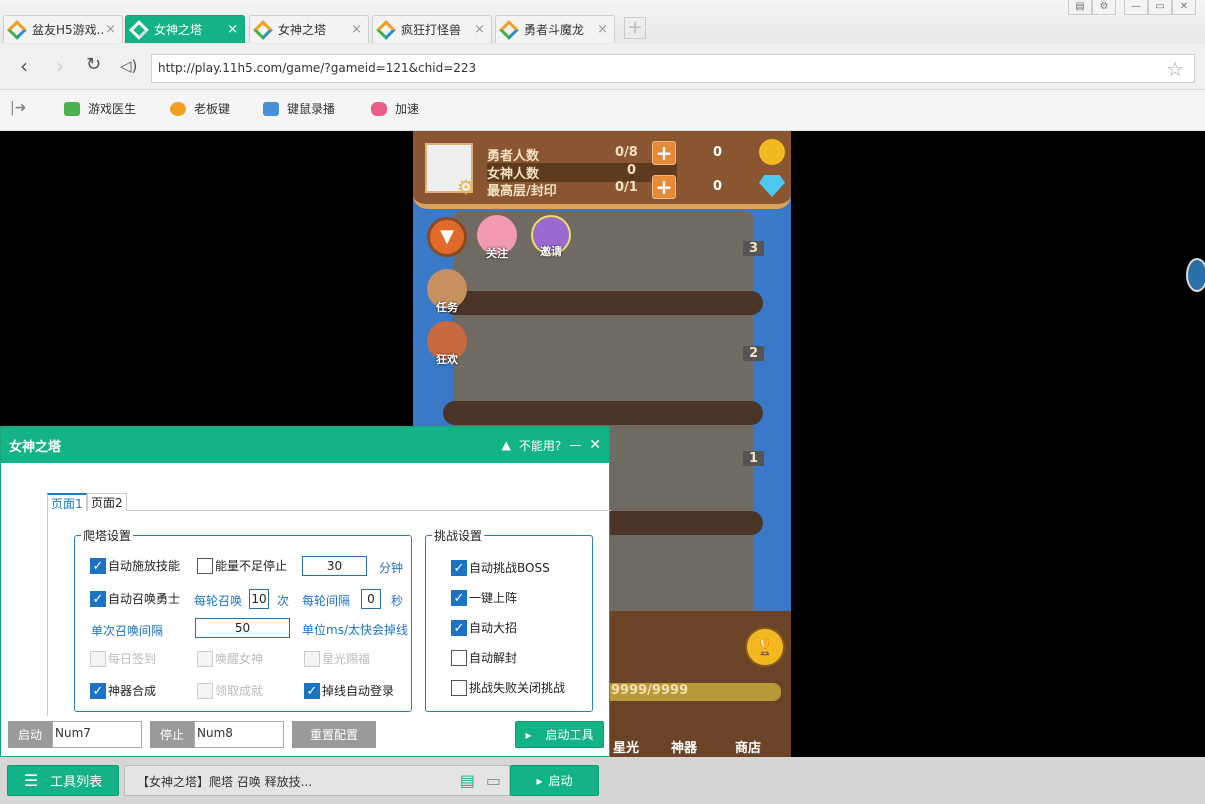 This screenshot has height=804, width=1205. I want to click on reload-icon: ↻, so click(93, 64).